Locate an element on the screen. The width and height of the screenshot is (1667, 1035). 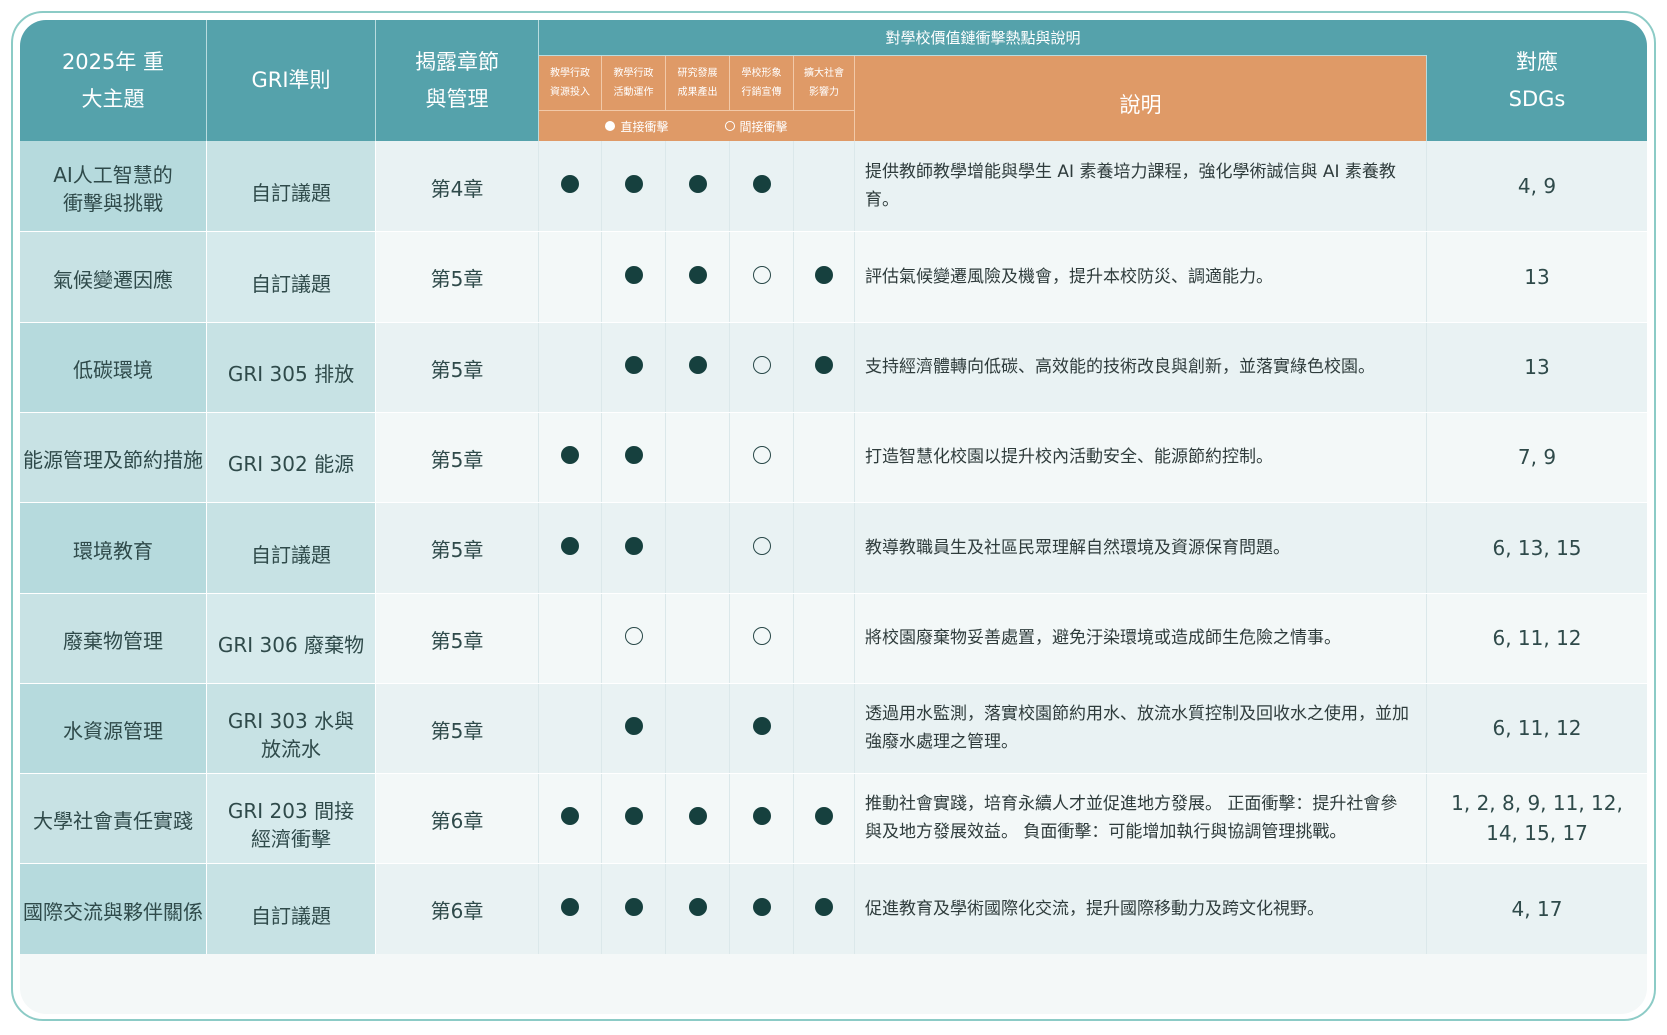
row-0-sdgs-text: 4, 9 is located at coordinates (1537, 186).